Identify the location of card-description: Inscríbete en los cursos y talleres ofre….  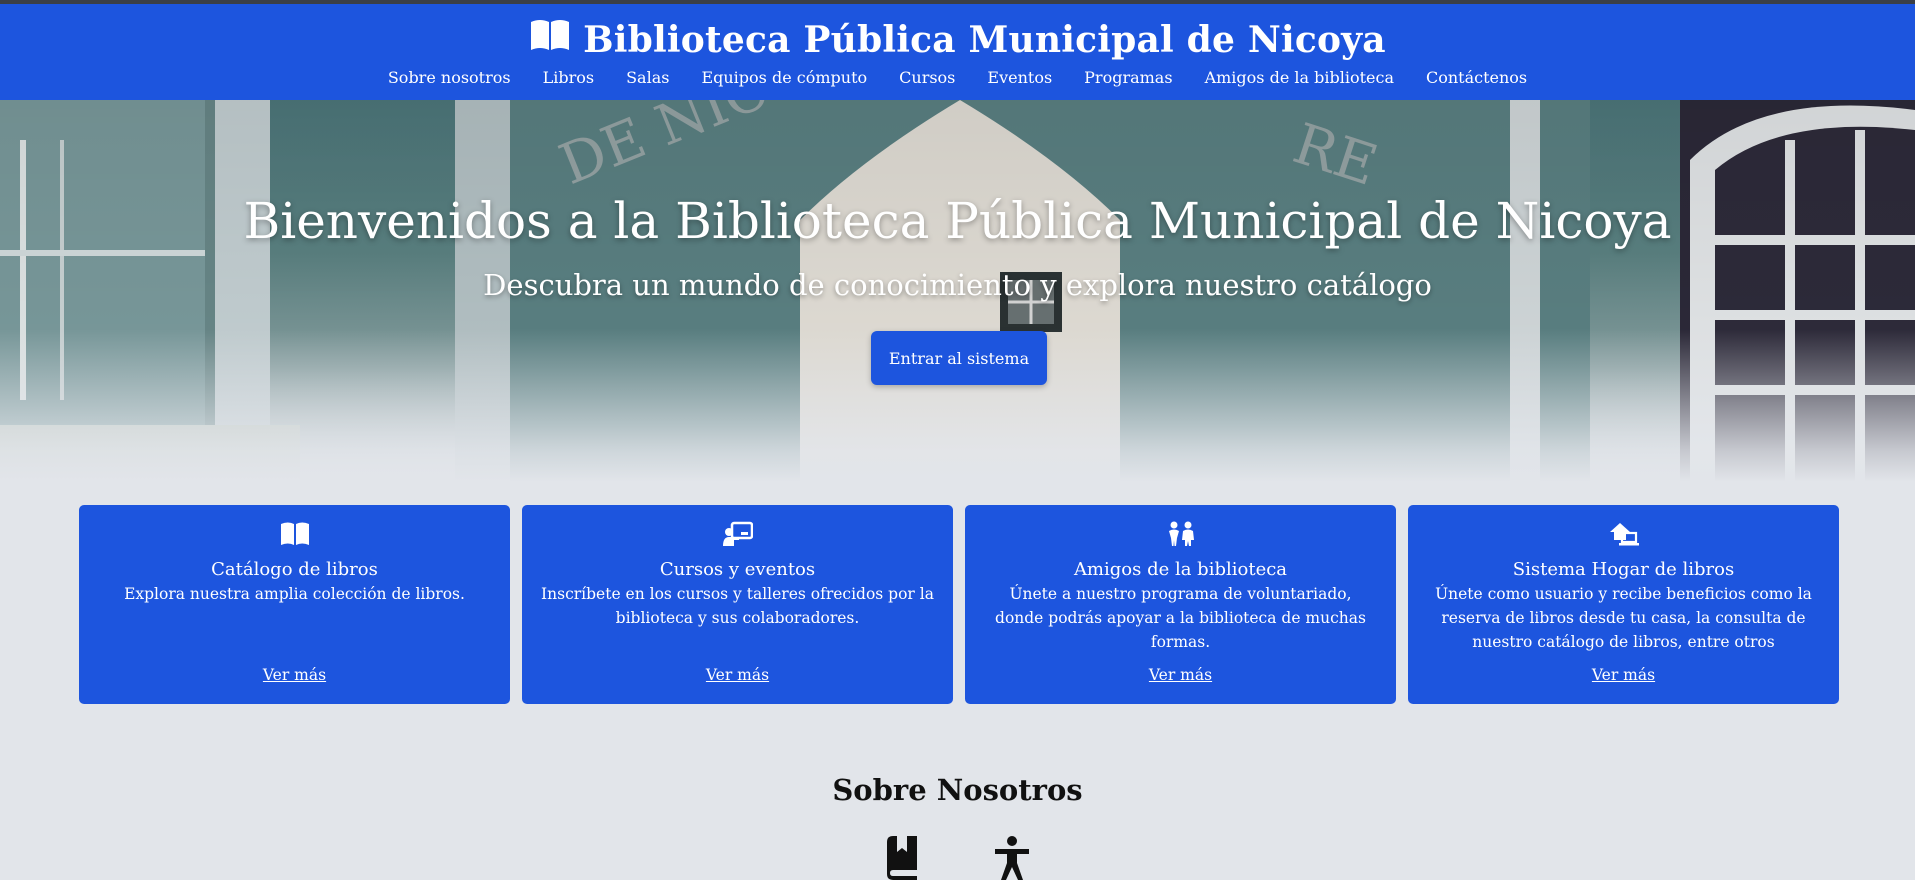
(737, 606).